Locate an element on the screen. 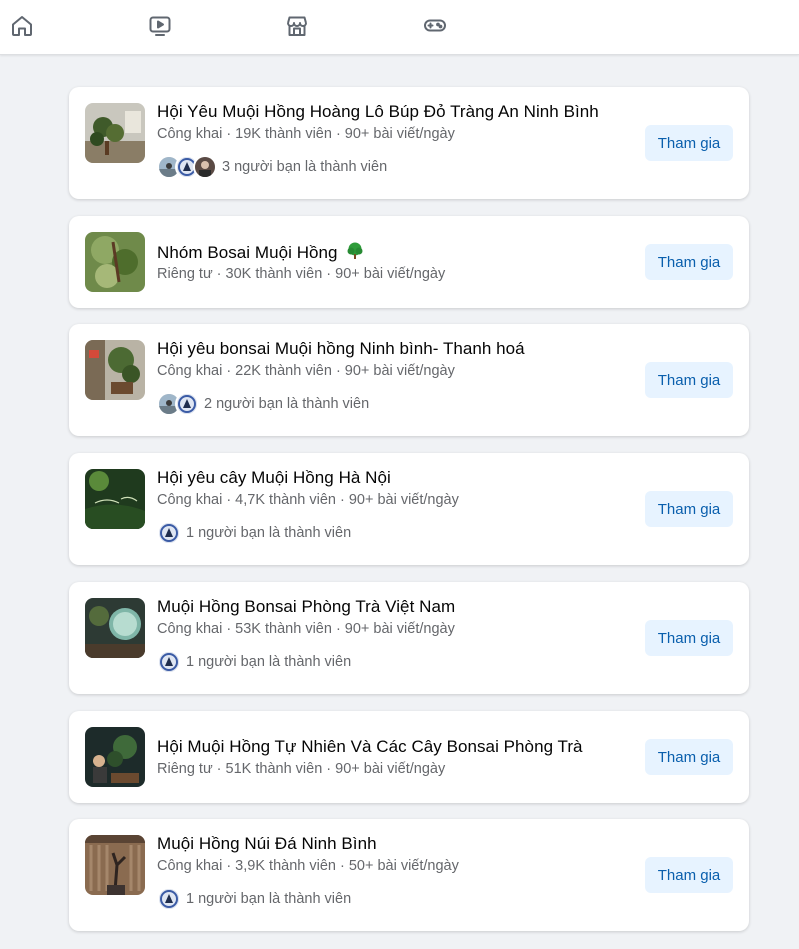  video-icon is located at coordinates (160, 26).